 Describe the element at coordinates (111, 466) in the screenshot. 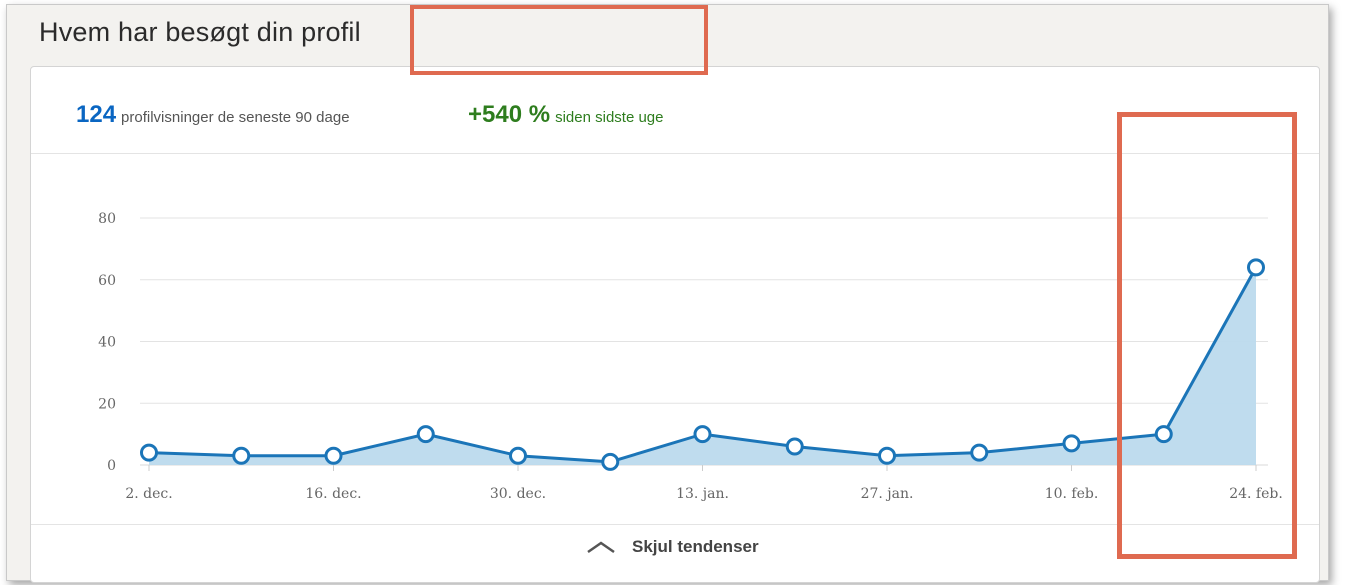

I see `y-tick-label: 0` at that location.